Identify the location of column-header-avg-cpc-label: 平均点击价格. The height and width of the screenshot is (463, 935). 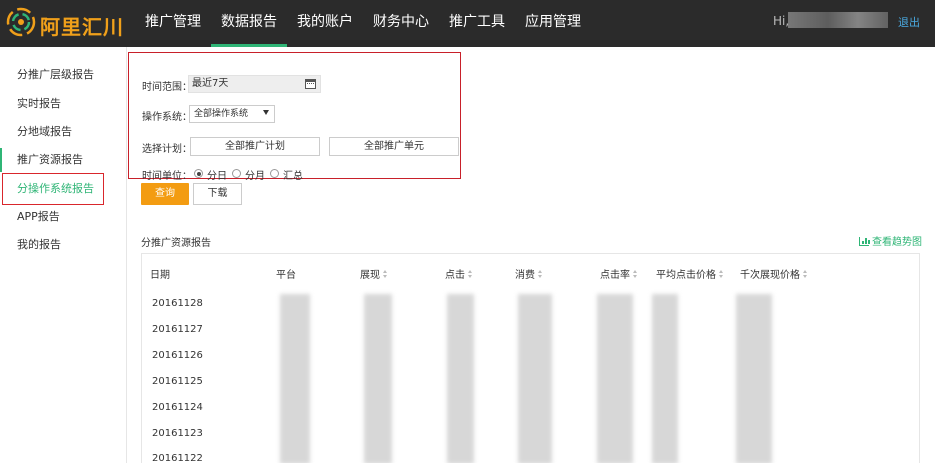
(686, 275).